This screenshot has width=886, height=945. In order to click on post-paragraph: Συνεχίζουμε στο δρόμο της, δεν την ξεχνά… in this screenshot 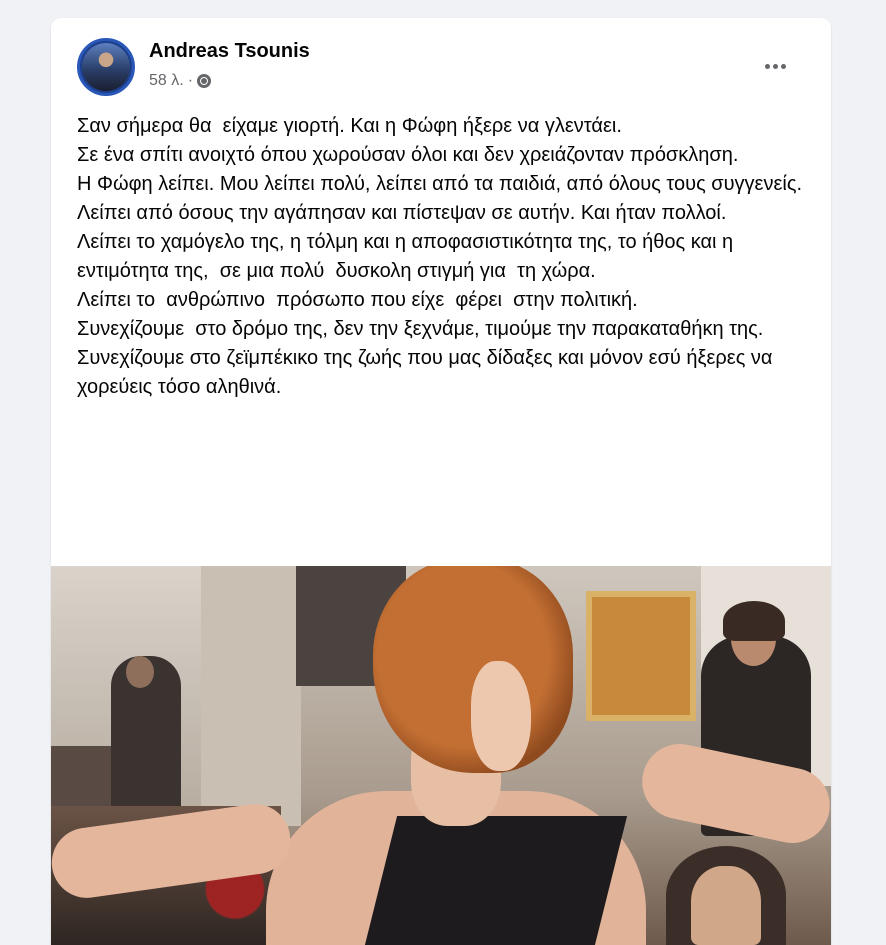, I will do `click(420, 329)`.